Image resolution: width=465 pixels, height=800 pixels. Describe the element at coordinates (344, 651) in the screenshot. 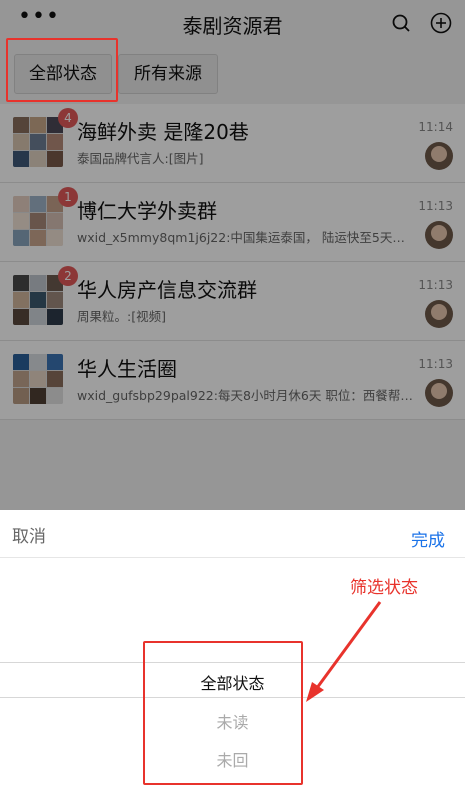

I see `annotation-arrow-icon` at that location.